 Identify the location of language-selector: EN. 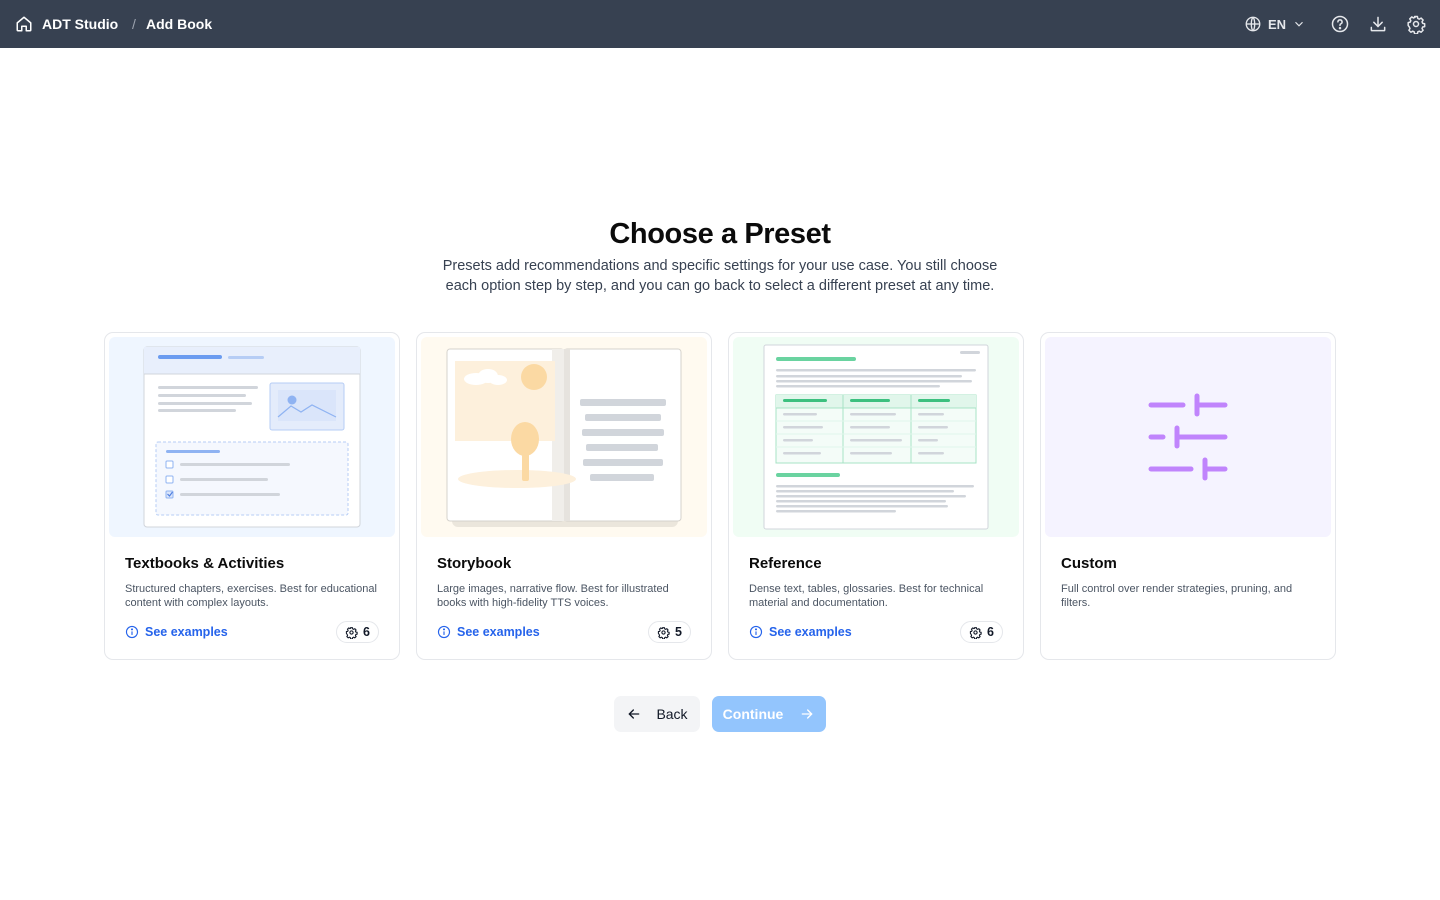
(1275, 24).